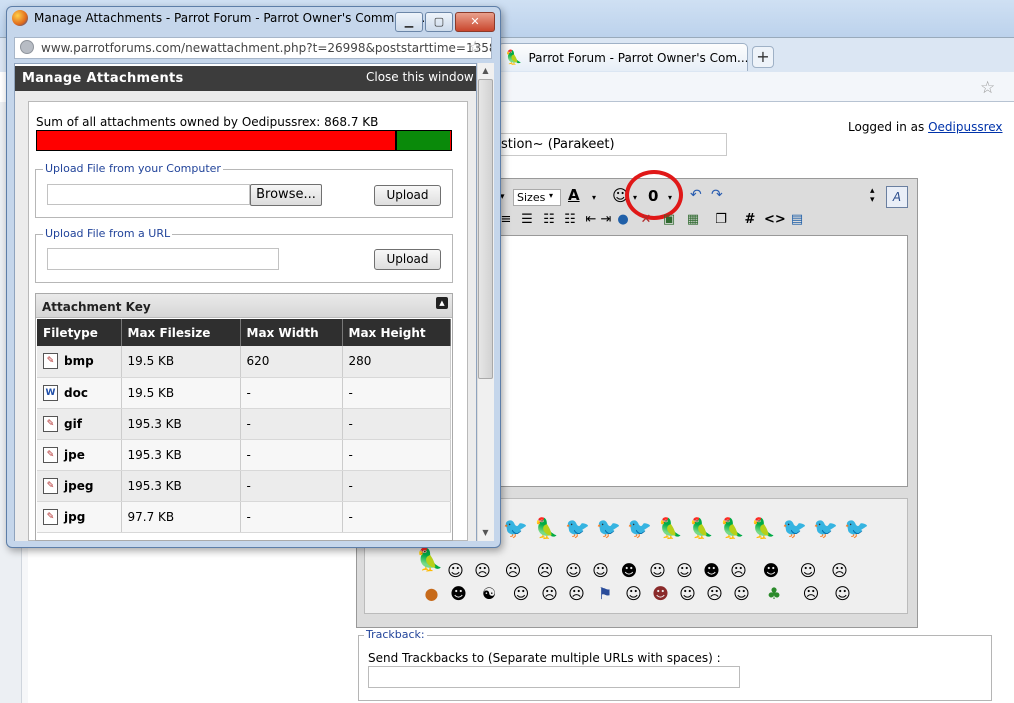 The width and height of the screenshot is (1014, 703). I want to click on new-tab-button: +, so click(763, 57).